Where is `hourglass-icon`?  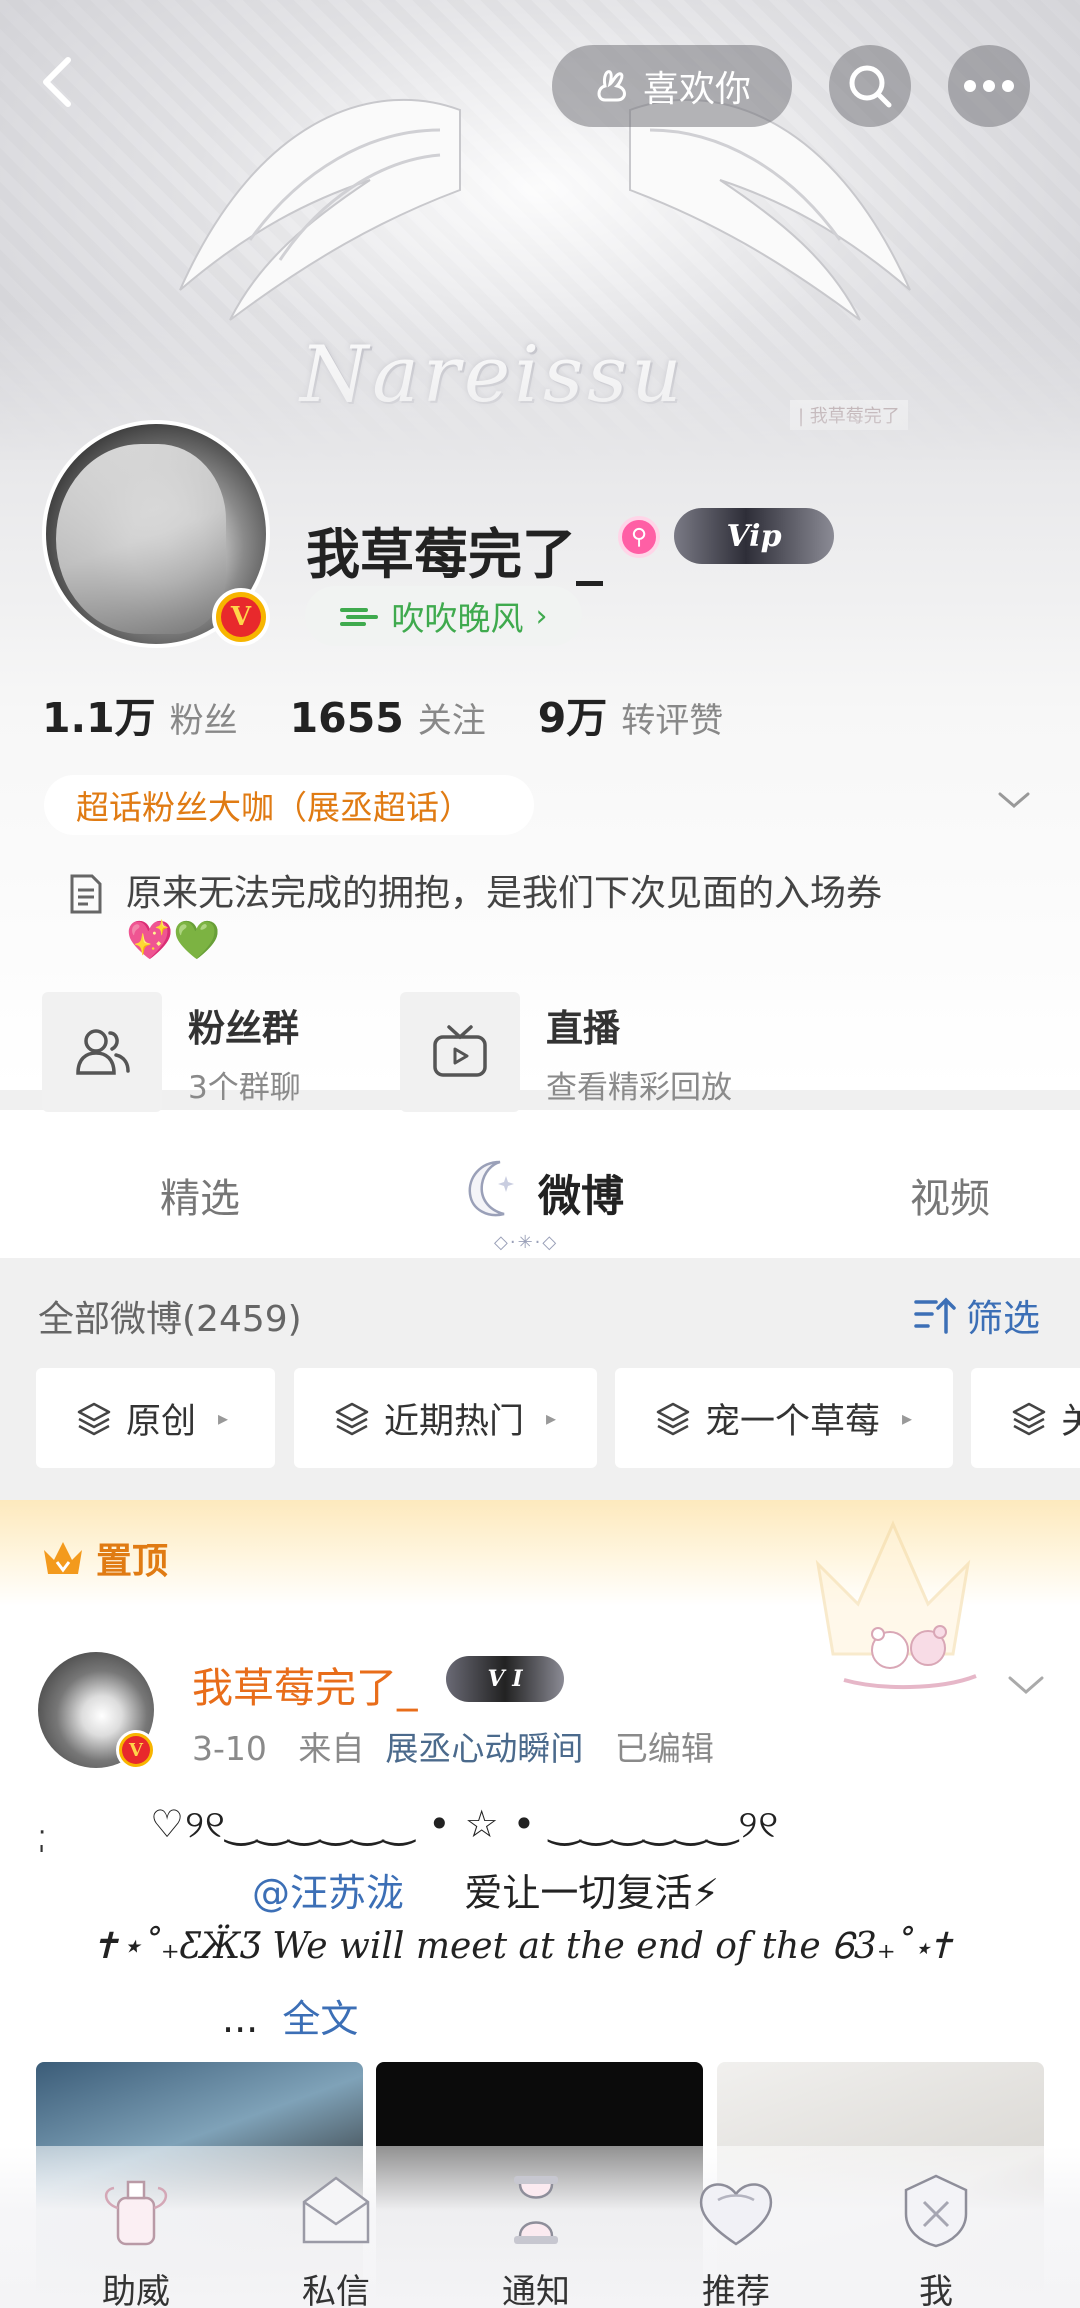 hourglass-icon is located at coordinates (536, 2210).